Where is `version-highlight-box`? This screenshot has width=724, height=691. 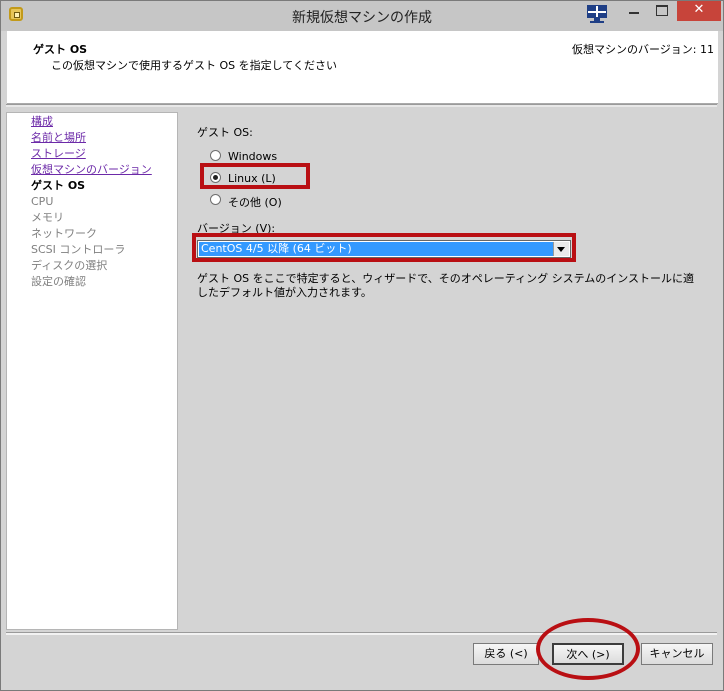 version-highlight-box is located at coordinates (384, 247).